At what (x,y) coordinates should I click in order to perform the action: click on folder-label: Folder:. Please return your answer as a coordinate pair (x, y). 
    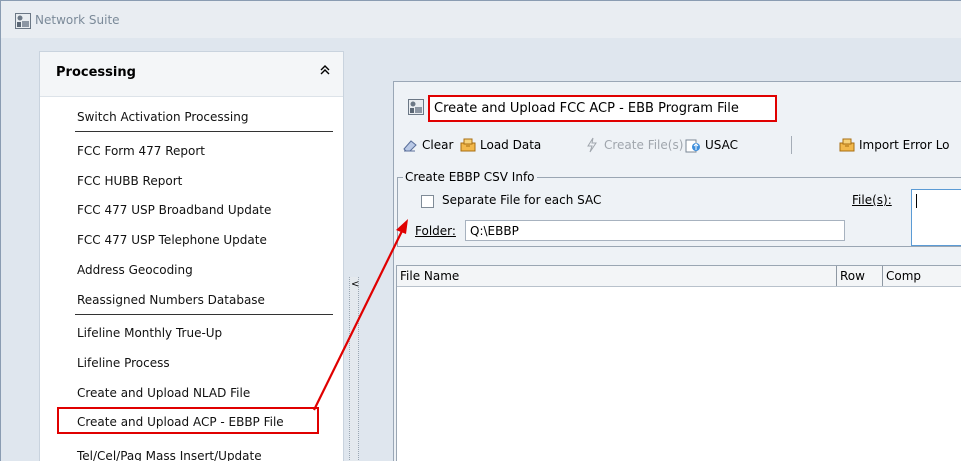
    Looking at the image, I should click on (435, 231).